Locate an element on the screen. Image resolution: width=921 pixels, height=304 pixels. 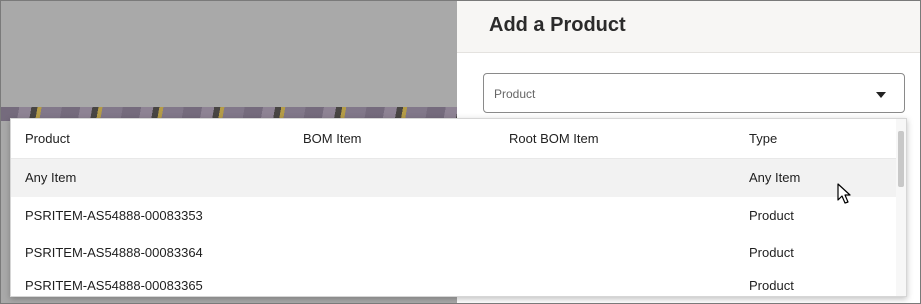
table-header-row: Product BOM Item Root BOM Item Type is located at coordinates (453, 139).